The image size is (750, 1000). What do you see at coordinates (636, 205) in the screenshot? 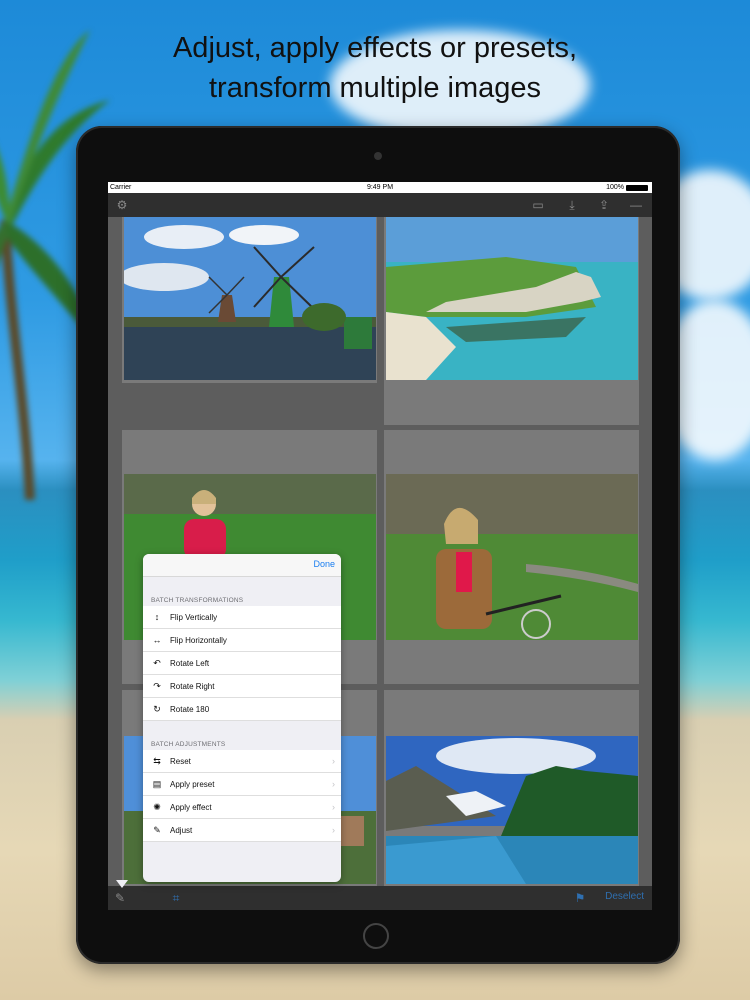
I see `minus-icon: —` at bounding box center [636, 205].